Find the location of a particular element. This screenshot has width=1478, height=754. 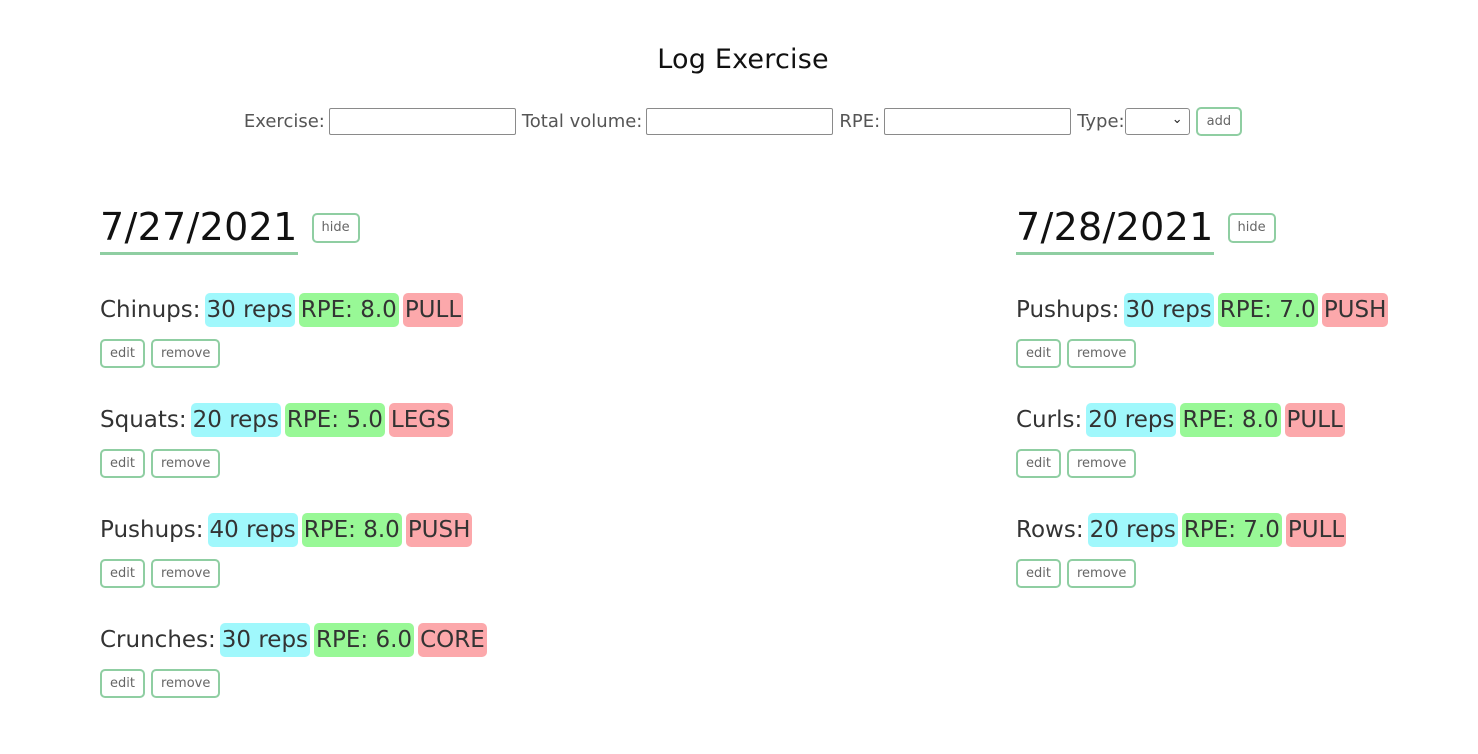

add-button: add is located at coordinates (1219, 121).